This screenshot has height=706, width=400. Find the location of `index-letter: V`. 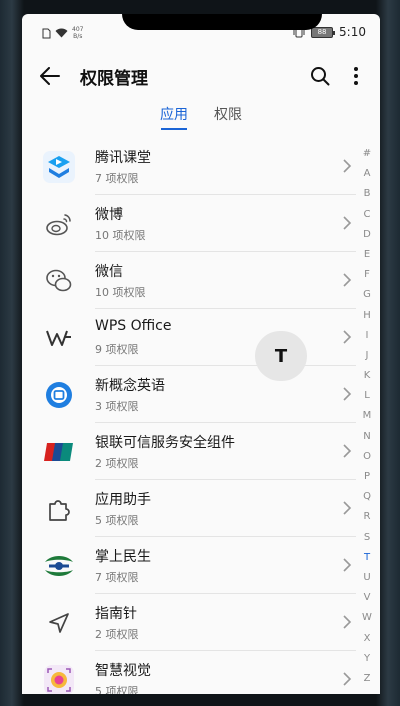

index-letter: V is located at coordinates (367, 598).